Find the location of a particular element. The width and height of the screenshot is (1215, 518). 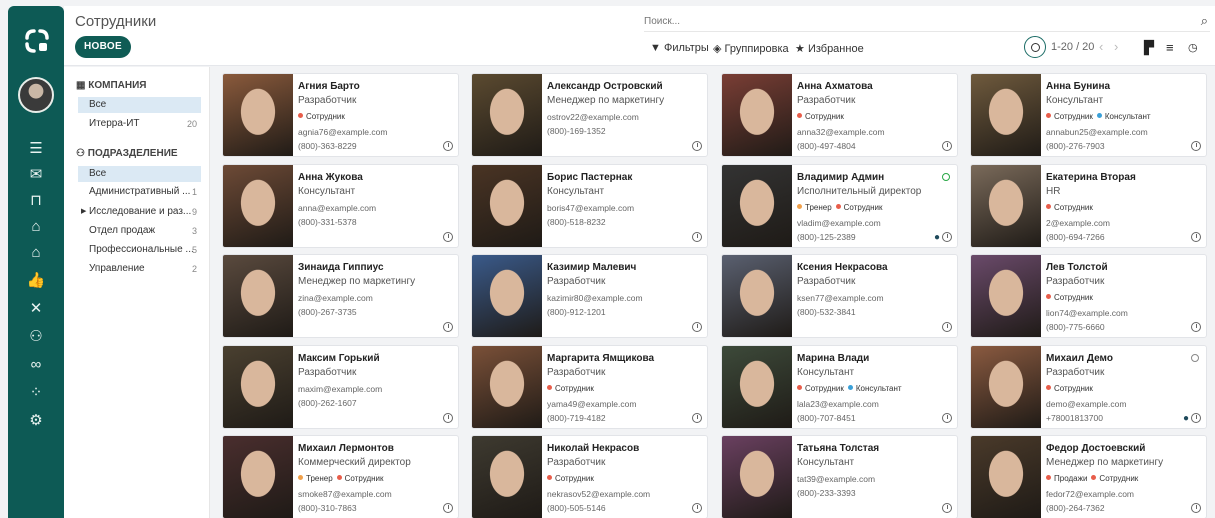

apps-icon: ⁘ is located at coordinates (36, 393).